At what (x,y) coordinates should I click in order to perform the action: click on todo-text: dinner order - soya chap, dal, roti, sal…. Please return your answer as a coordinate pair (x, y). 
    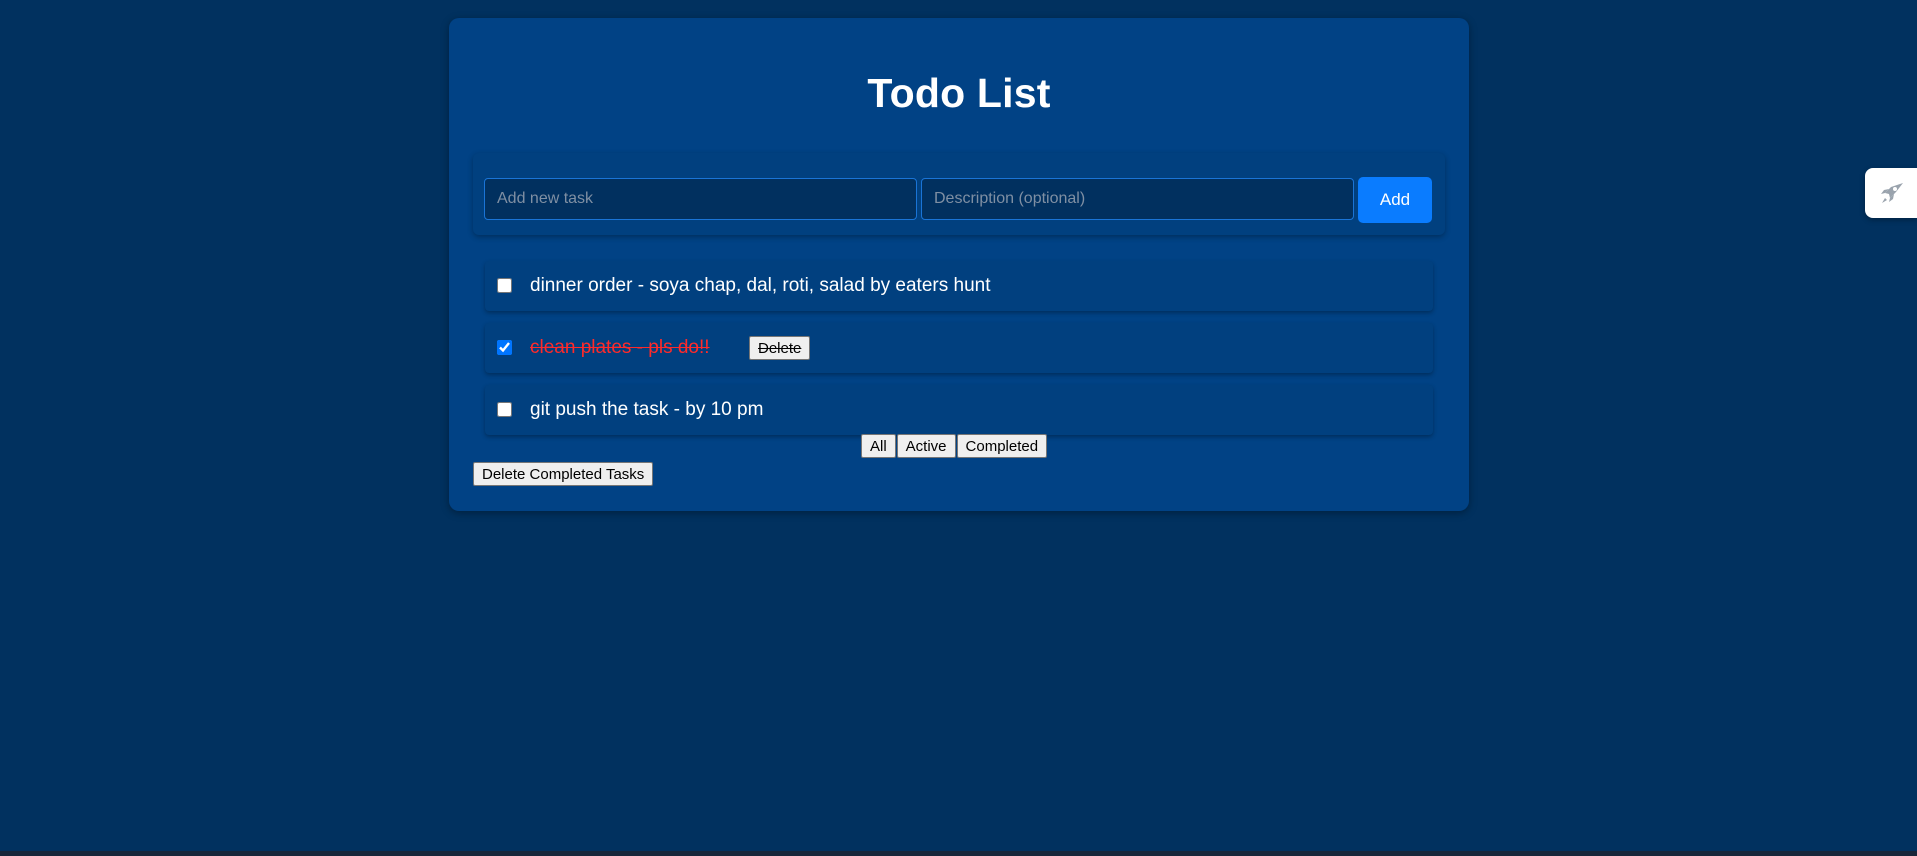
    Looking at the image, I should click on (760, 285).